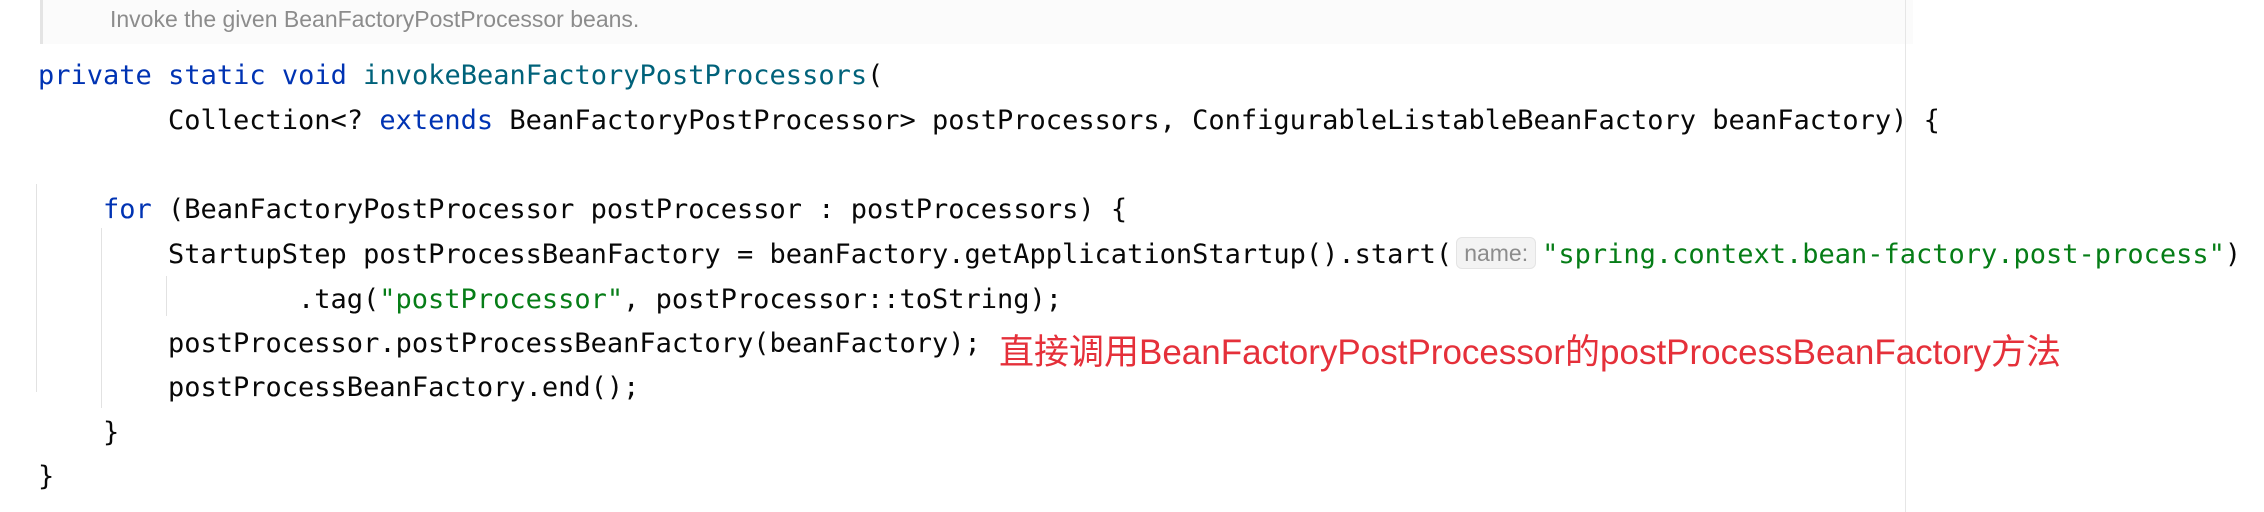 This screenshot has width=2264, height=512. I want to click on parameter-name-hint: name:, so click(1496, 253).